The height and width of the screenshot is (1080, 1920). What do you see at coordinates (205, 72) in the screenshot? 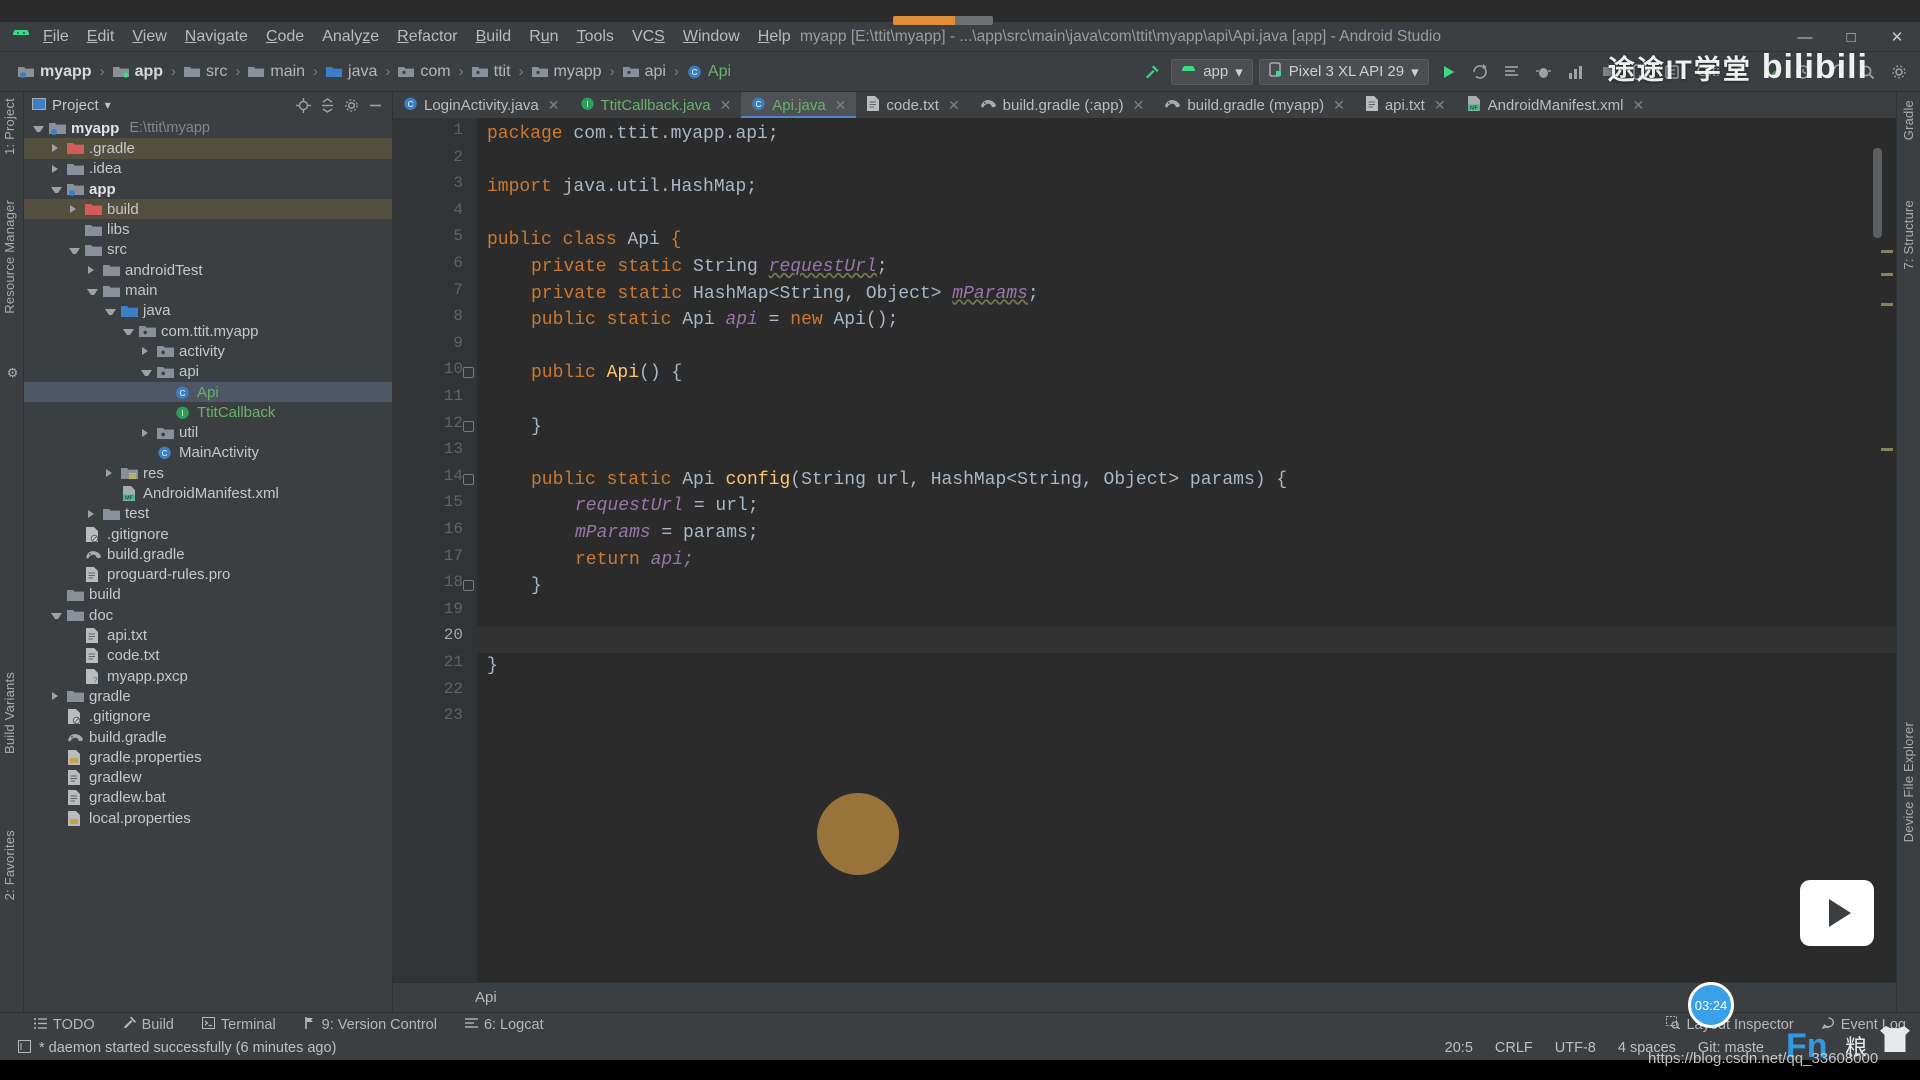
I see `breadcrumb-item-src: src` at bounding box center [205, 72].